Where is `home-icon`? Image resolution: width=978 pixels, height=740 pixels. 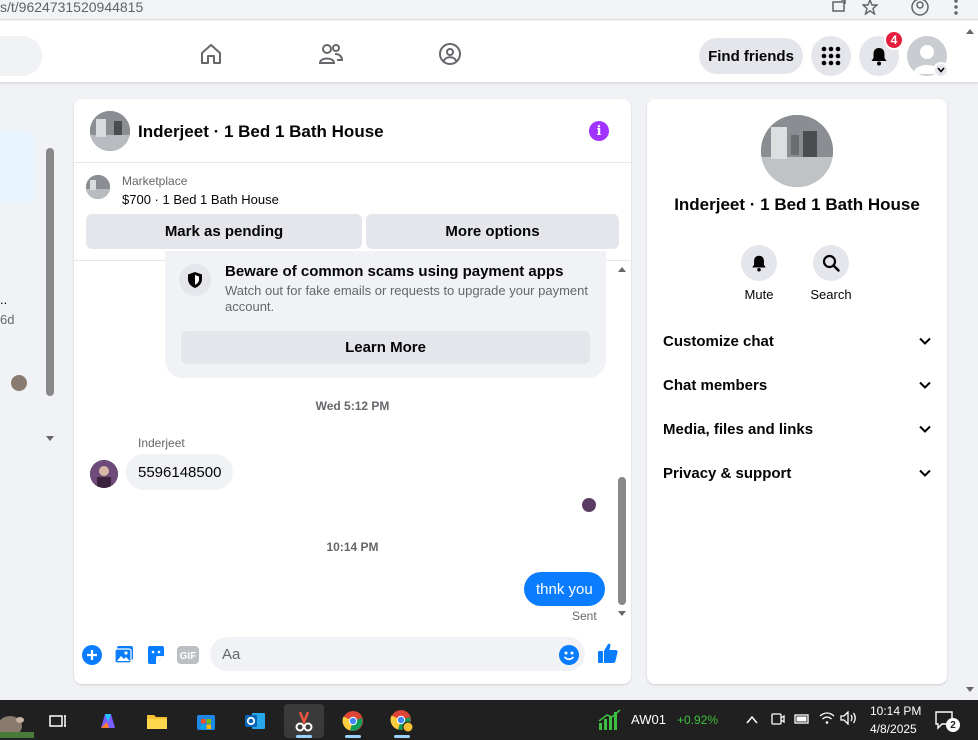 home-icon is located at coordinates (211, 54).